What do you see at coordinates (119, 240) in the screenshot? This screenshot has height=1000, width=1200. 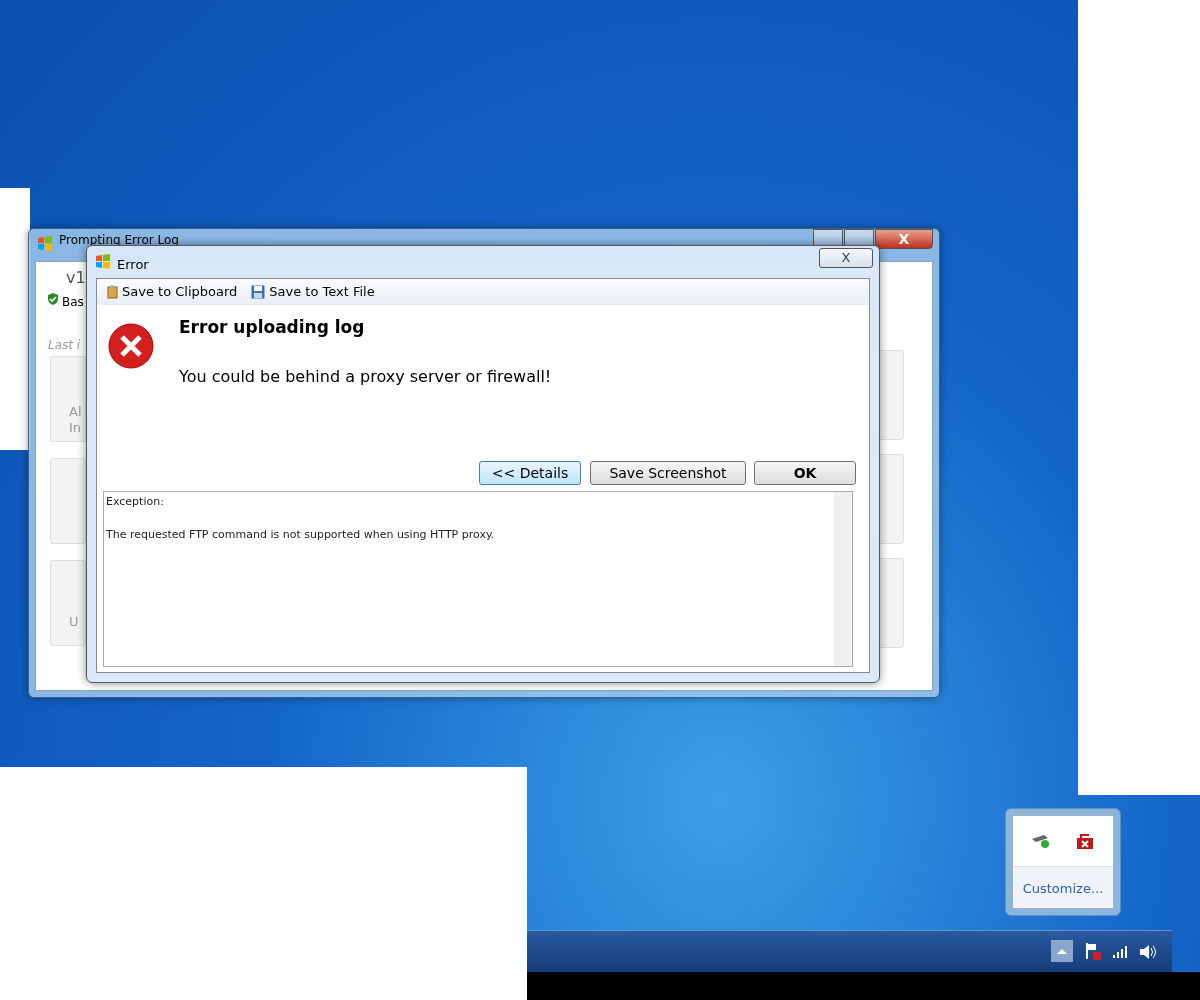 I see `window-title: Prompting Error Log` at bounding box center [119, 240].